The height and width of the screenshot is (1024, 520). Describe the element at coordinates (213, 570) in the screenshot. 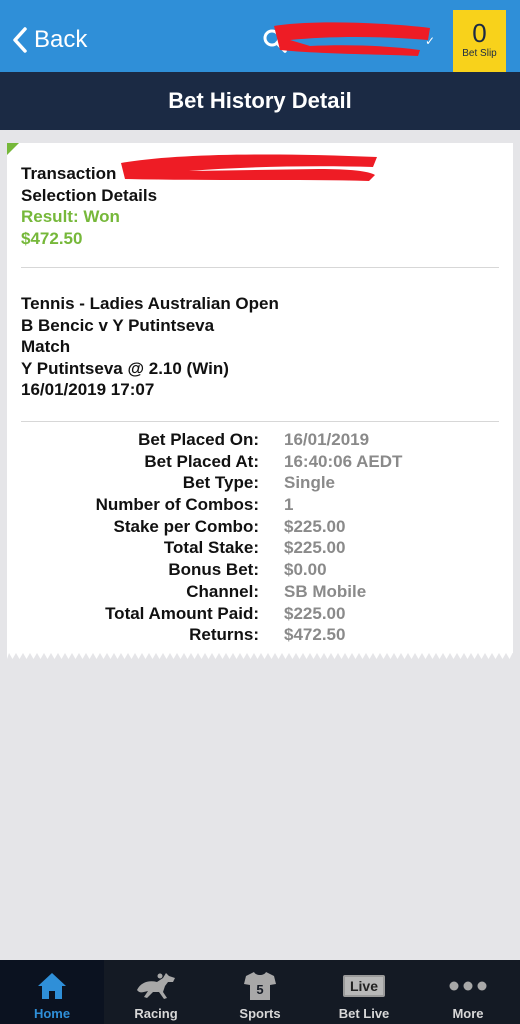

I see `detail-label: Bonus Bet:` at that location.